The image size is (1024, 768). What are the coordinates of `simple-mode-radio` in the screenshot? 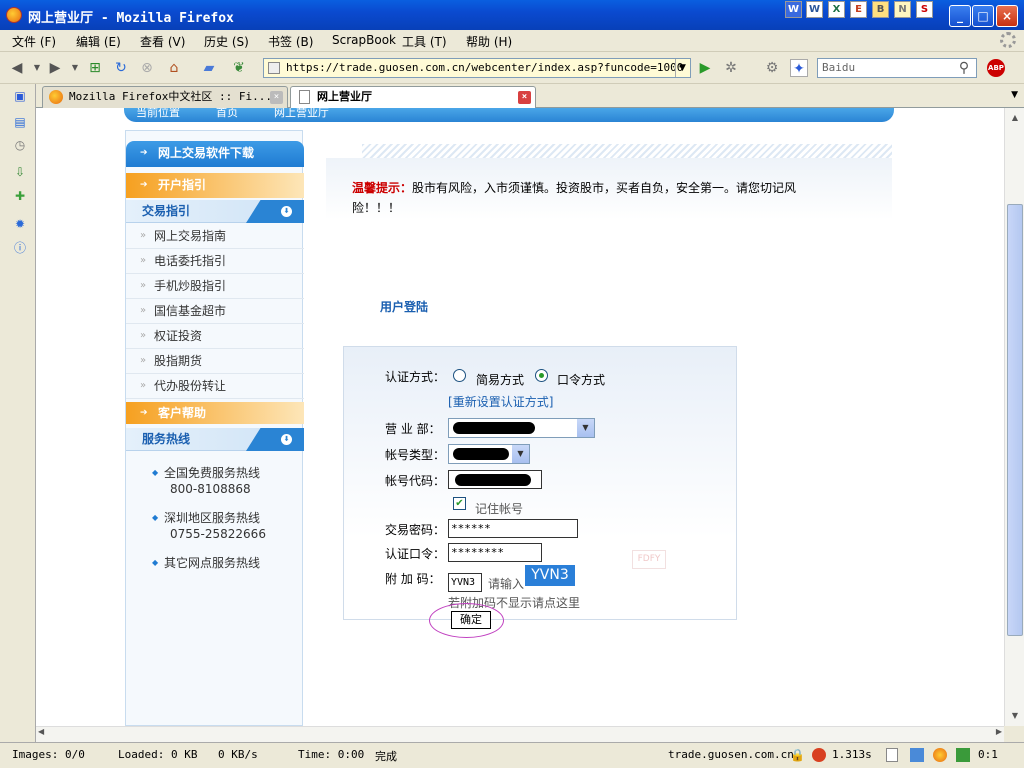 It's located at (459, 375).